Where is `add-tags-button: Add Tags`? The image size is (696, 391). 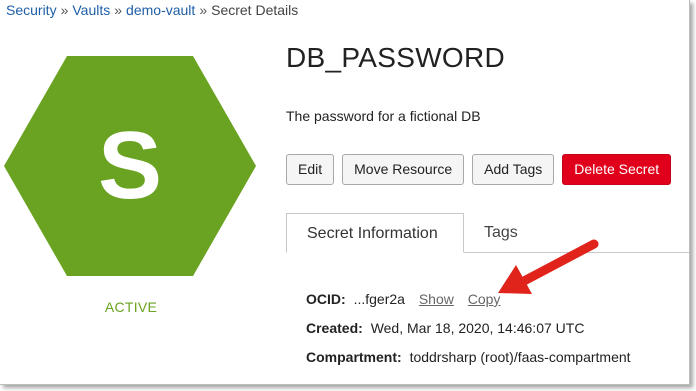
add-tags-button: Add Tags is located at coordinates (513, 169).